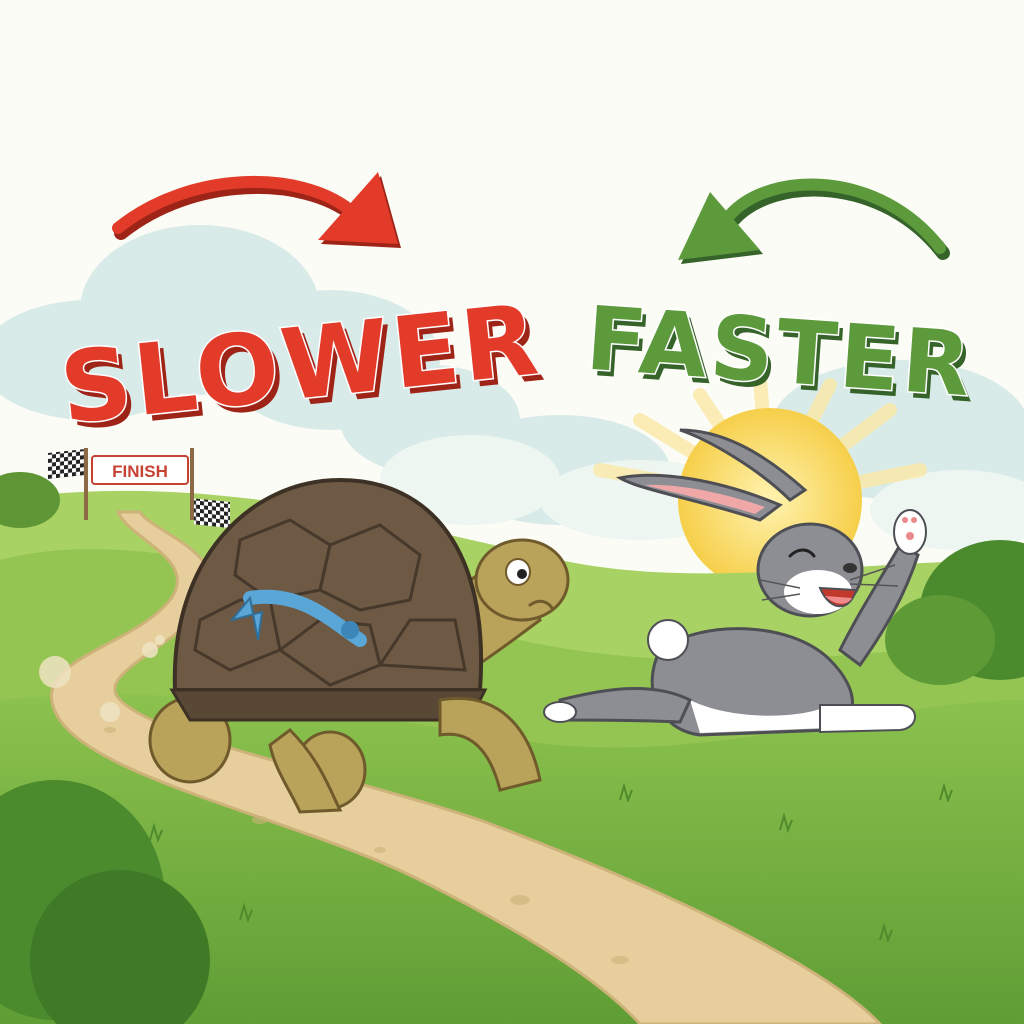  I want to click on rabbit-nose, so click(850, 568).